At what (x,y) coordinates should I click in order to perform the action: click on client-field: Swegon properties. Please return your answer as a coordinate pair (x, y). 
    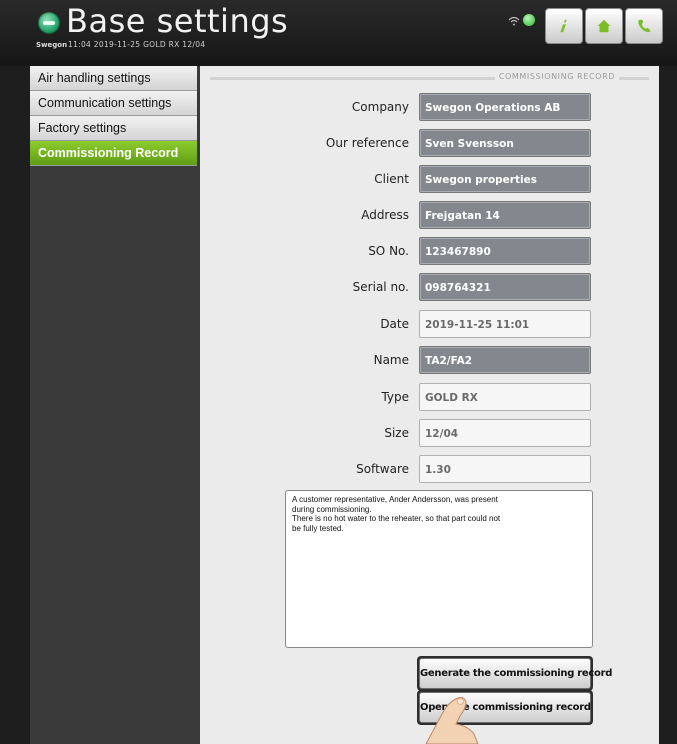
    Looking at the image, I should click on (505, 179).